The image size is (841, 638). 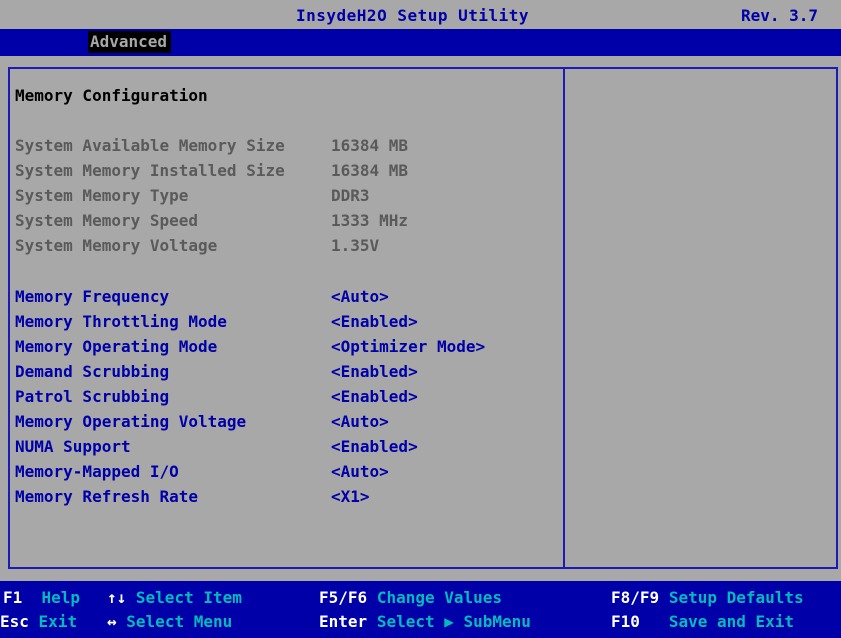 I want to click on info-row-available-memory: System Available Memory Size 16384 MB, so click(x=287, y=146).